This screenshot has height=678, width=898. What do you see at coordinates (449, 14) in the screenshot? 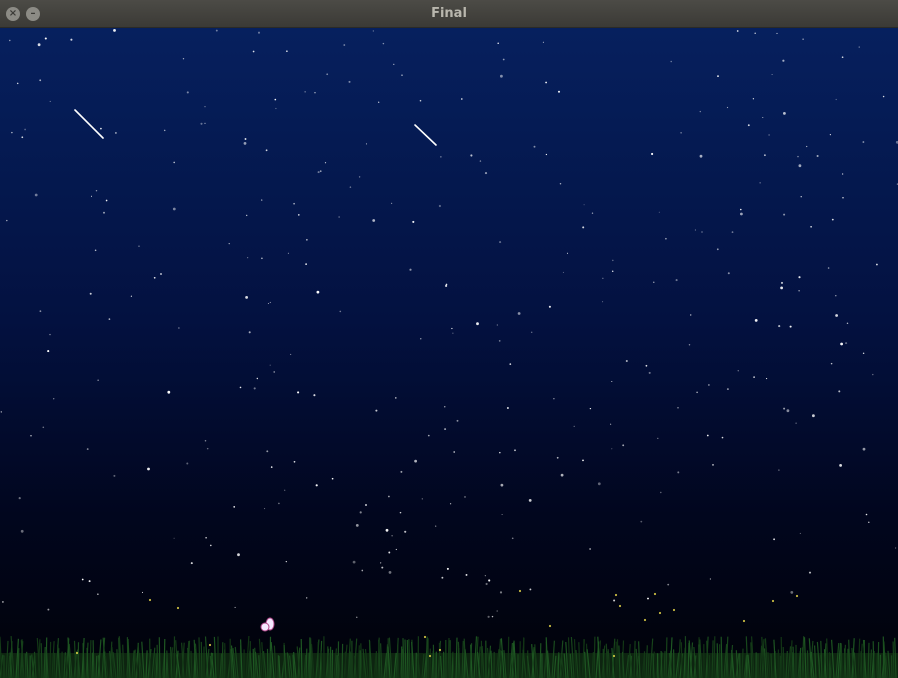
I see `title-bar: × – Final` at bounding box center [449, 14].